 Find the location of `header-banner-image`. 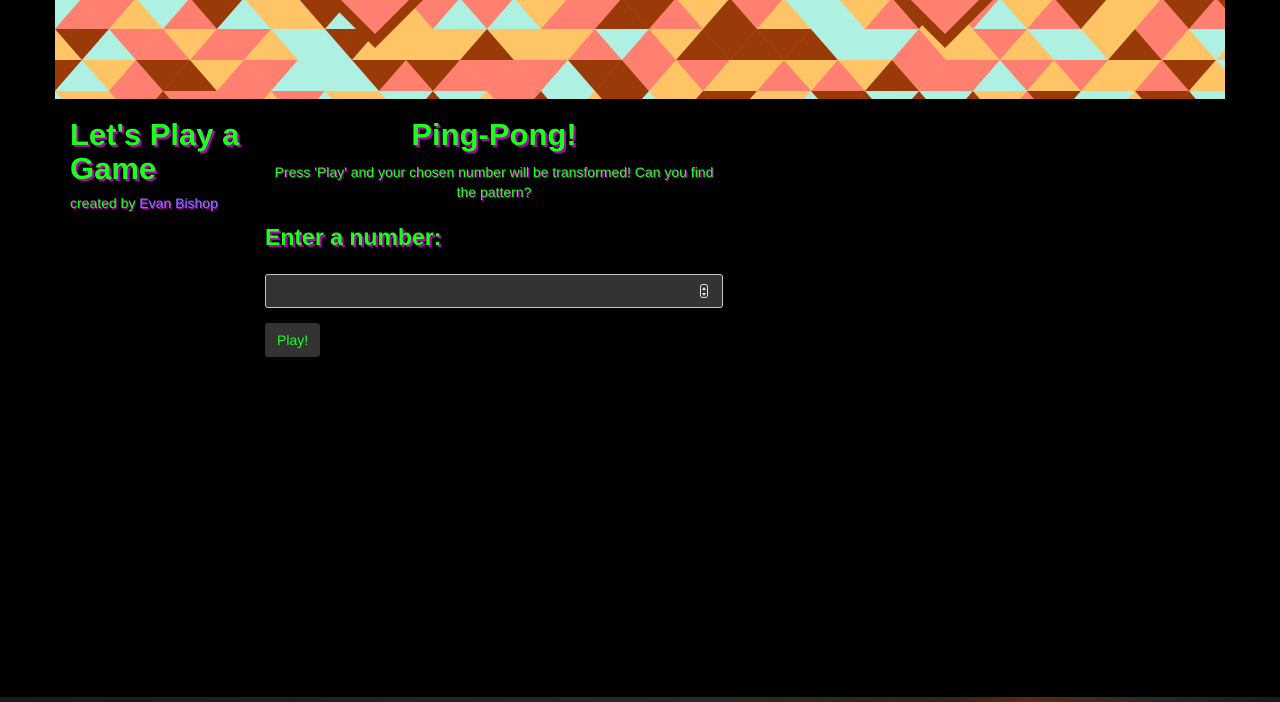

header-banner-image is located at coordinates (640, 49).